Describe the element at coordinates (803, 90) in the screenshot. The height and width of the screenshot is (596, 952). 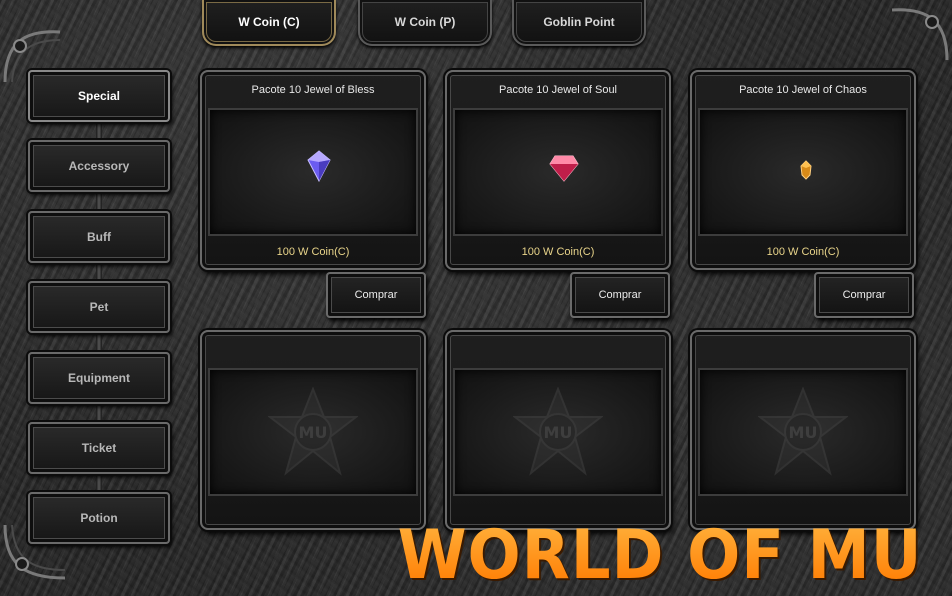
I see `product-title: Pacote 10 Jewel of Chaos` at that location.